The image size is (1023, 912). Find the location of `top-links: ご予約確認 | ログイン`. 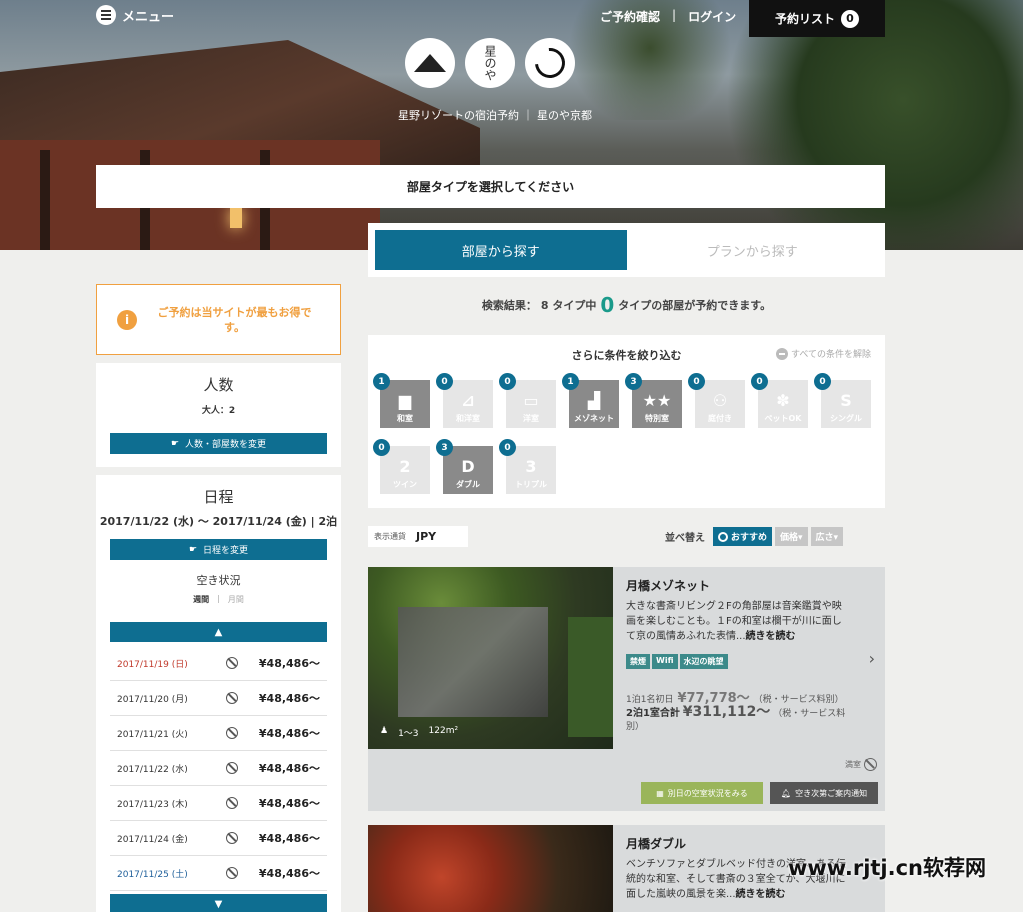

top-links: ご予約確認 | ログイン is located at coordinates (668, 16).